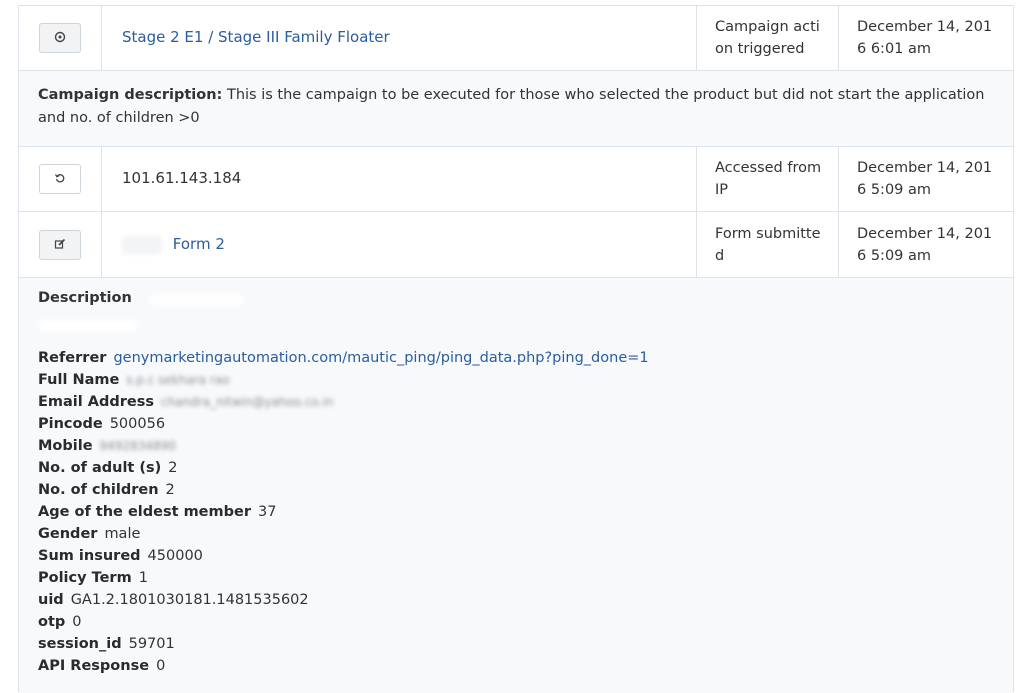 The height and width of the screenshot is (693, 1024). Describe the element at coordinates (343, 622) in the screenshot. I see `detail-field: otp 0` at that location.